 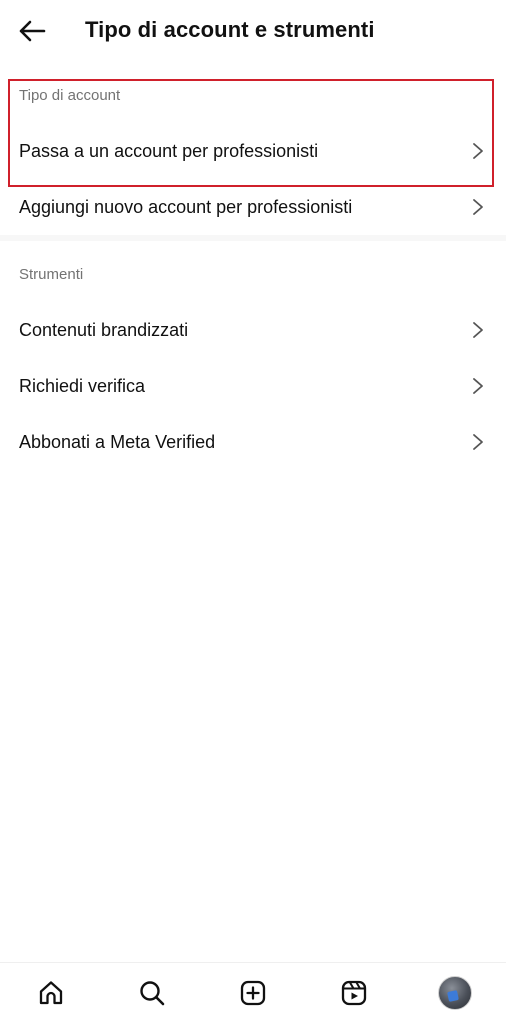 What do you see at coordinates (253, 442) in the screenshot?
I see `meta-verified-subscribe-item: Abbonati a Meta Verified` at bounding box center [253, 442].